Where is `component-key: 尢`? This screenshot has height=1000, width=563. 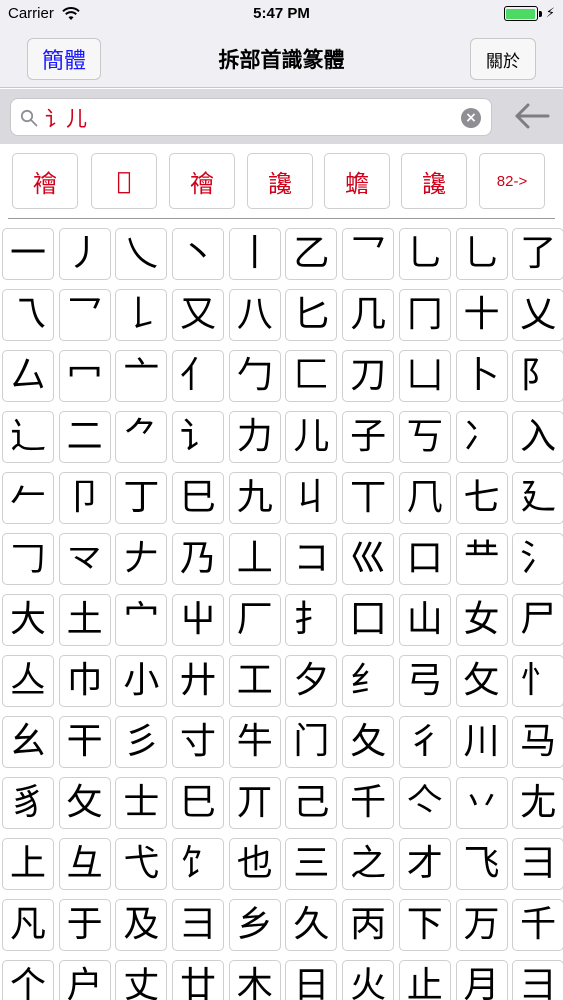 component-key: 尢 is located at coordinates (537, 803).